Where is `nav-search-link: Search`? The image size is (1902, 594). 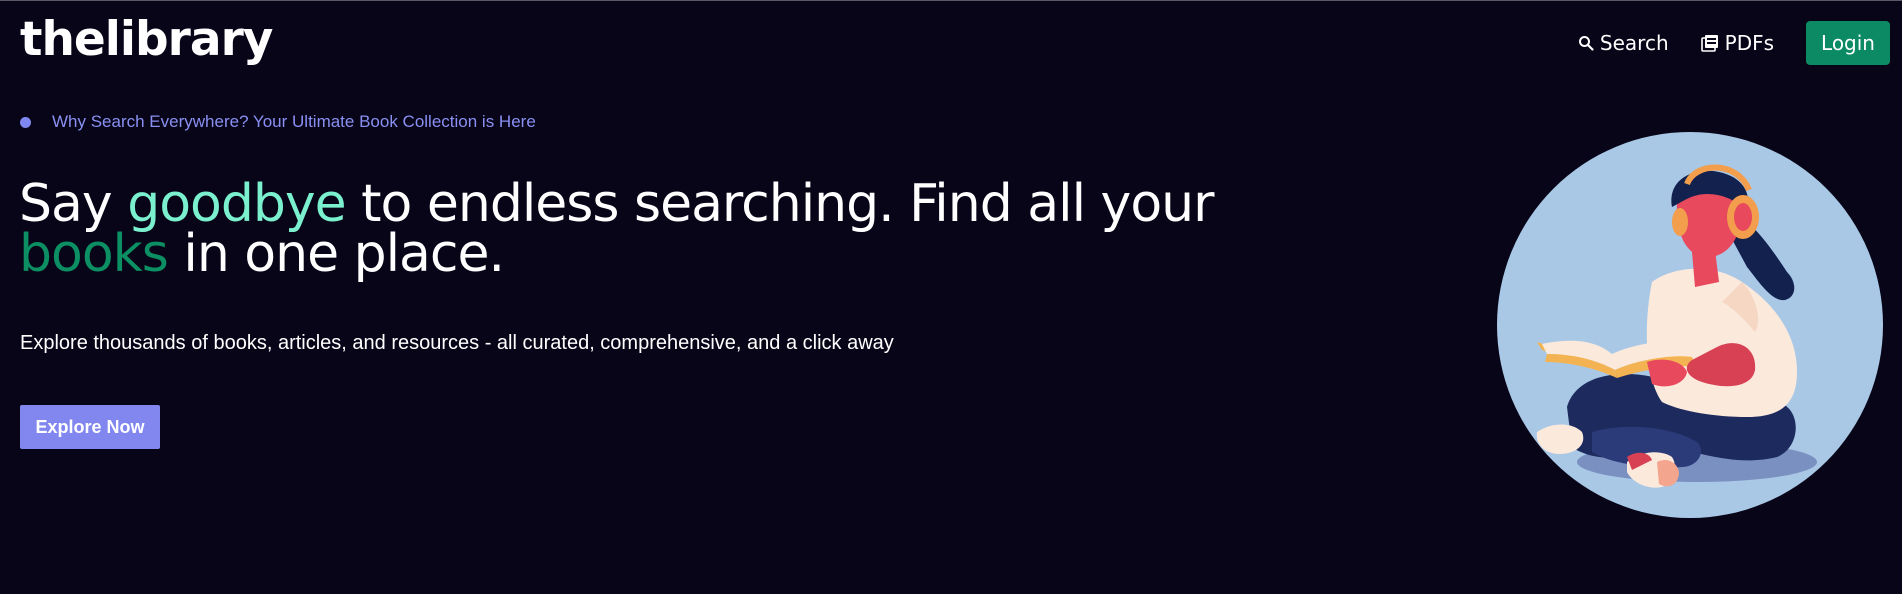 nav-search-link: Search is located at coordinates (1623, 43).